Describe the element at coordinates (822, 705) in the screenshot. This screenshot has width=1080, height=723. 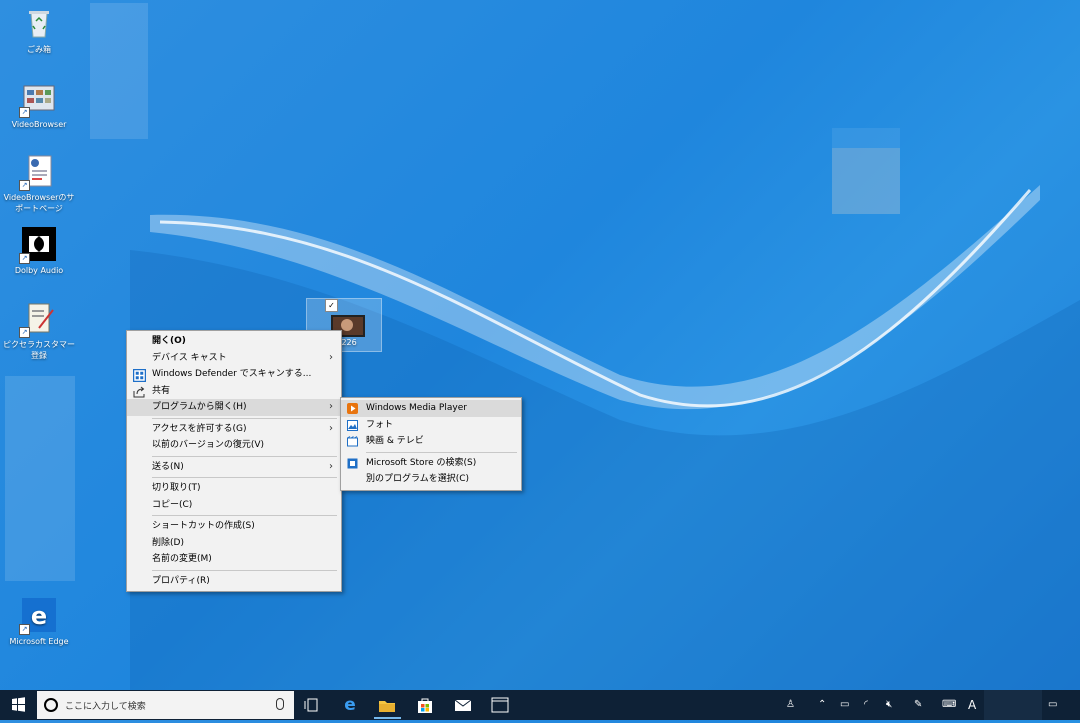
I see `chevron-up-icon: ⌃` at that location.